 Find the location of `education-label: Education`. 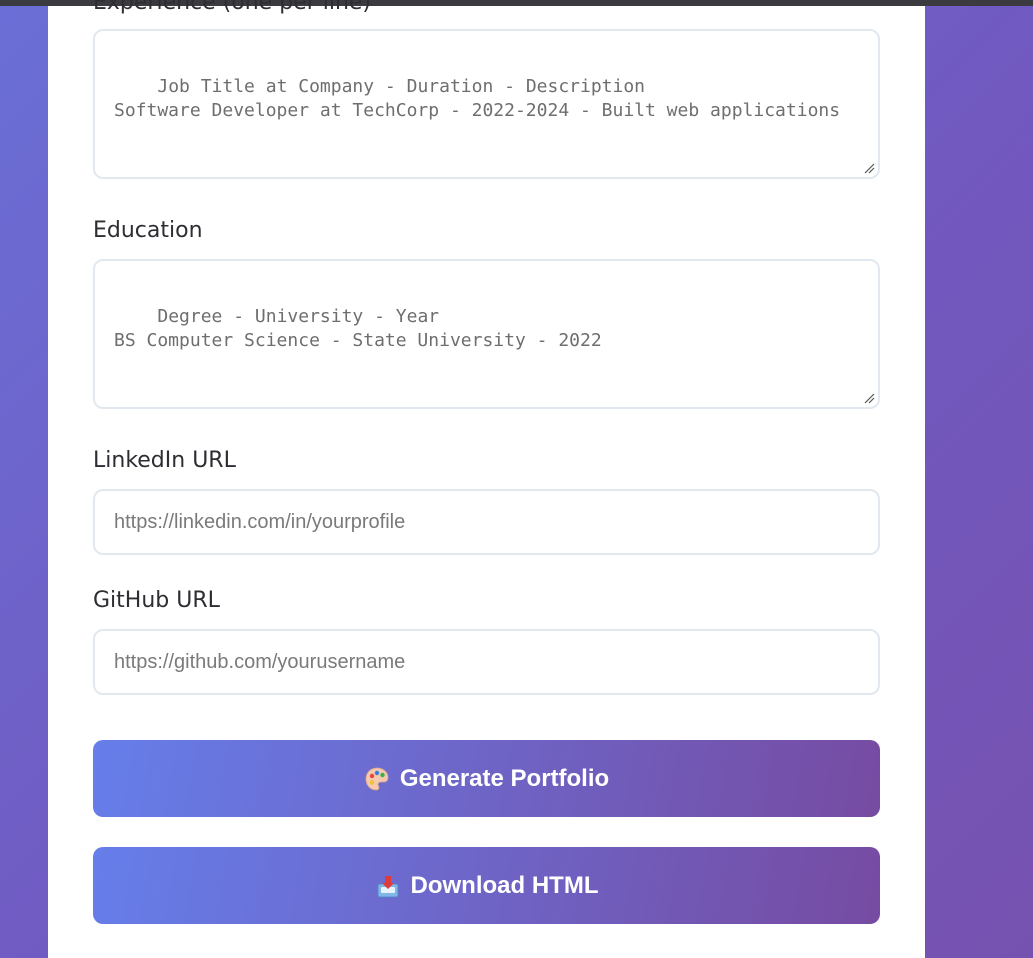

education-label: Education is located at coordinates (148, 230).